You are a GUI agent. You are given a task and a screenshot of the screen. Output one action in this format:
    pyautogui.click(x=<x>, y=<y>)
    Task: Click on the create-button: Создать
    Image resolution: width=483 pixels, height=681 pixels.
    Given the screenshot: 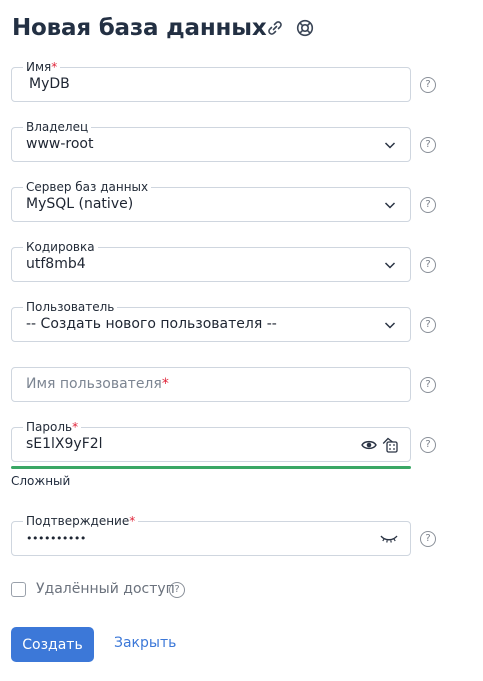 What is the action you would take?
    pyautogui.click(x=52, y=644)
    